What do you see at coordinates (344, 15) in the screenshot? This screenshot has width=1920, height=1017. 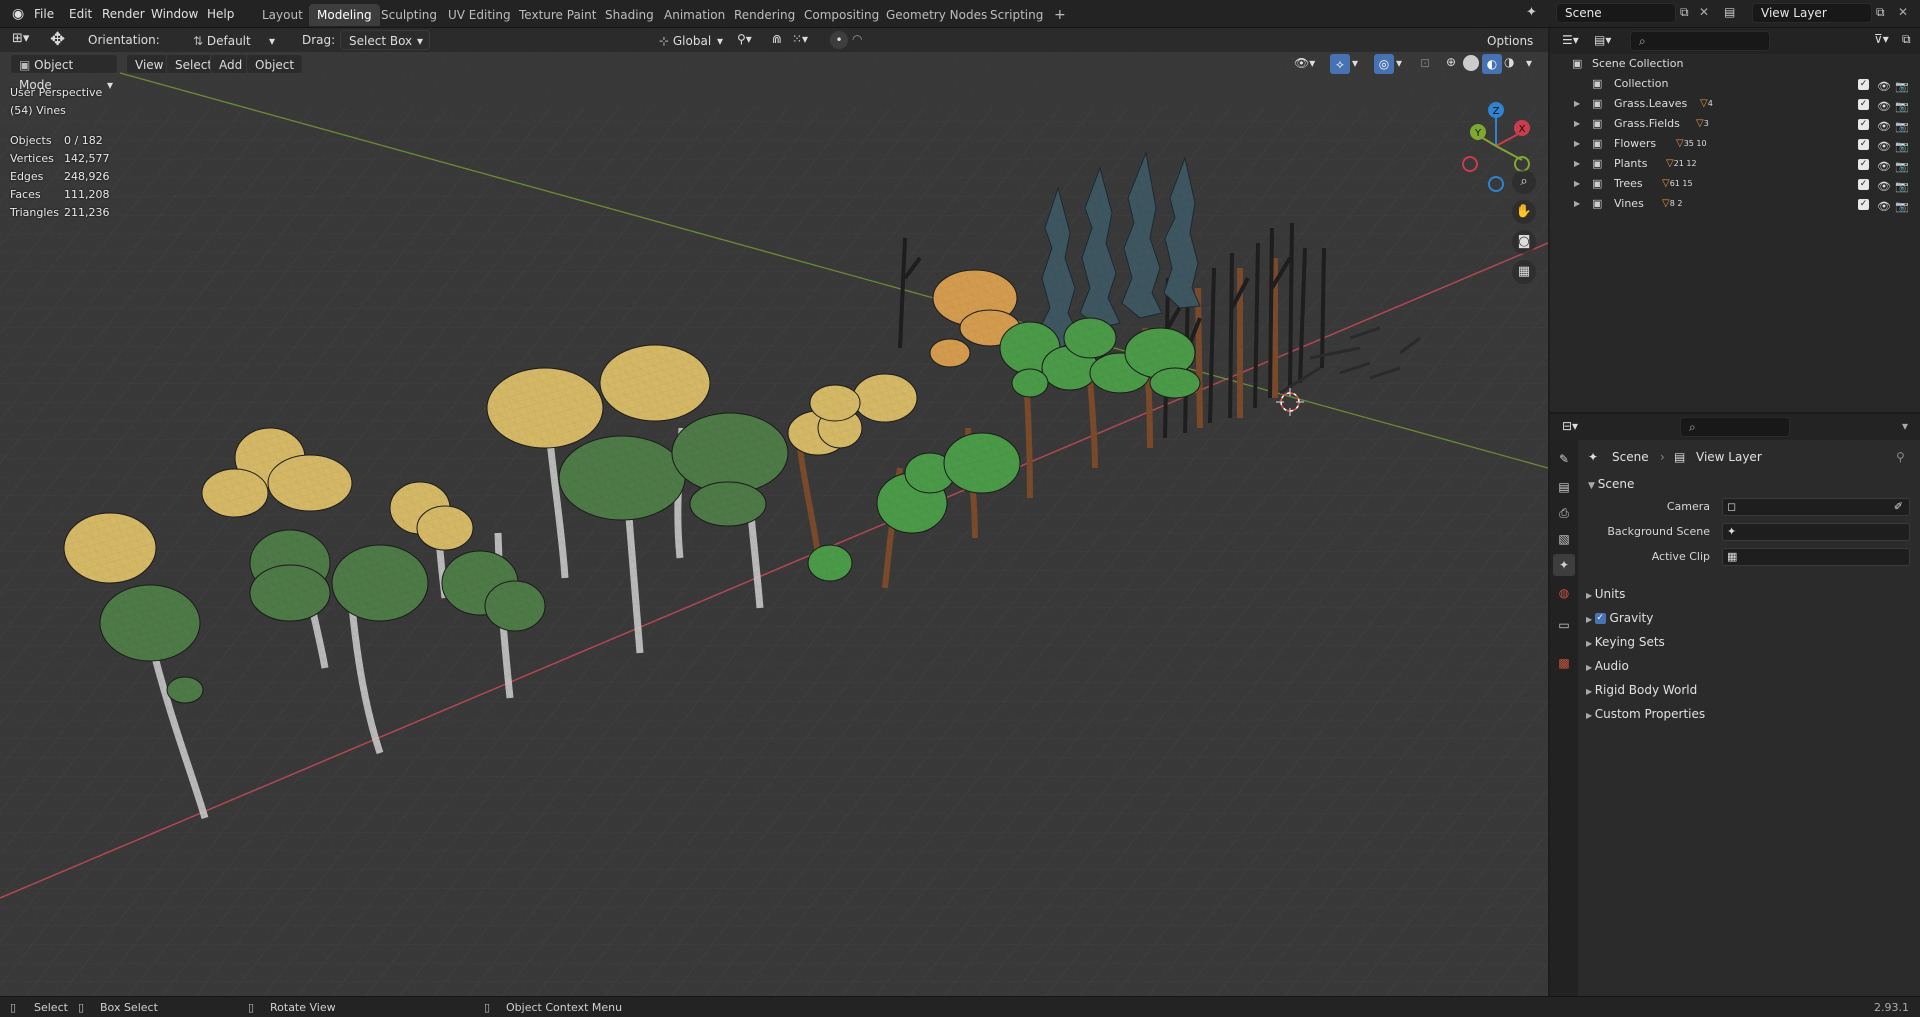 I see `tab-modeling: Modeling` at bounding box center [344, 15].